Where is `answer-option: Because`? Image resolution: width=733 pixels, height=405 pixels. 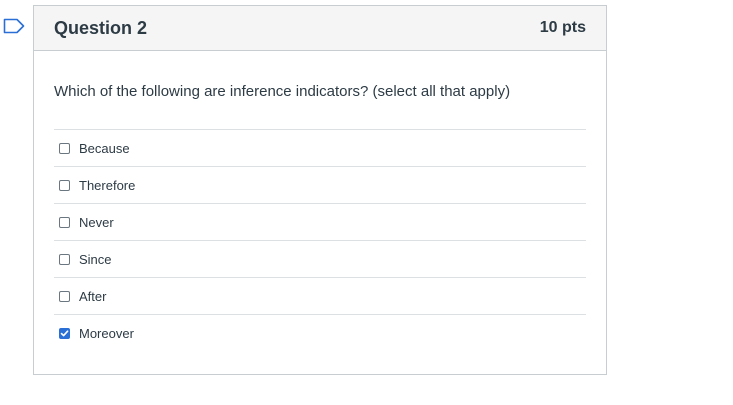
answer-option: Because is located at coordinates (320, 147).